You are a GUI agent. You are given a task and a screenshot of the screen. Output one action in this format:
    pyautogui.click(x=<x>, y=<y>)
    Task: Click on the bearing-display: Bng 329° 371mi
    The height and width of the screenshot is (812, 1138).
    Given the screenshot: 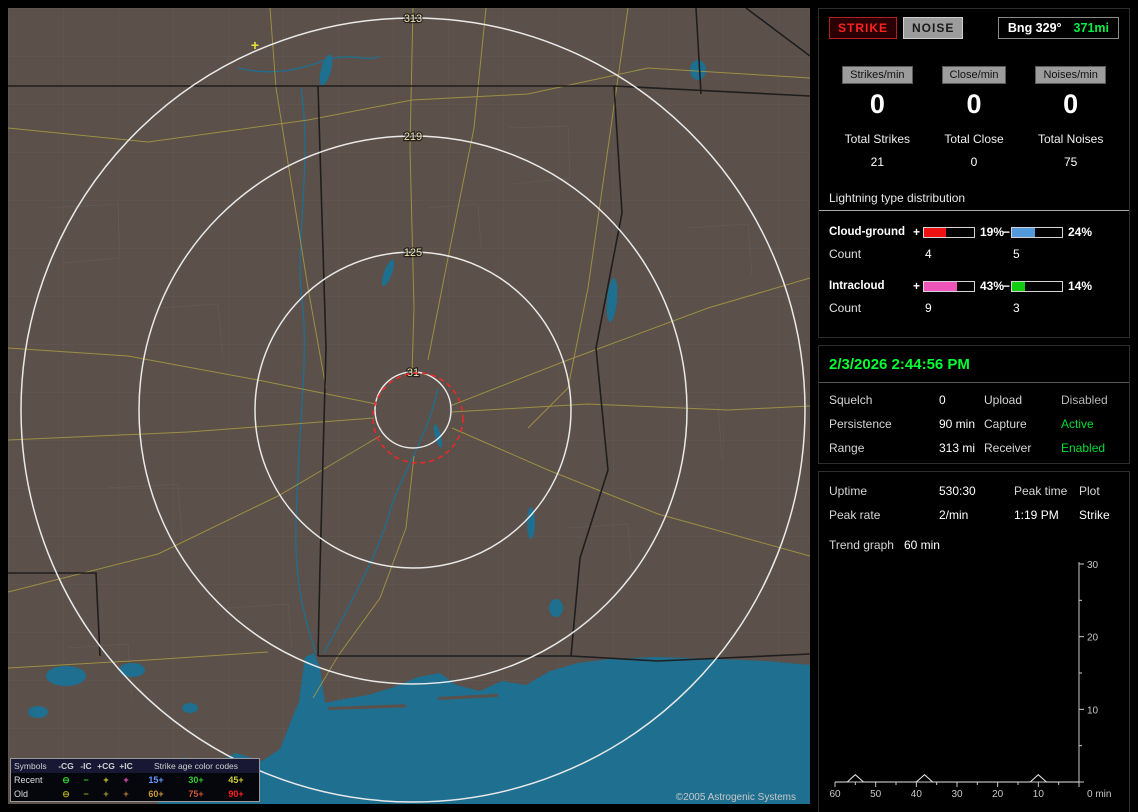 What is the action you would take?
    pyautogui.click(x=1058, y=28)
    